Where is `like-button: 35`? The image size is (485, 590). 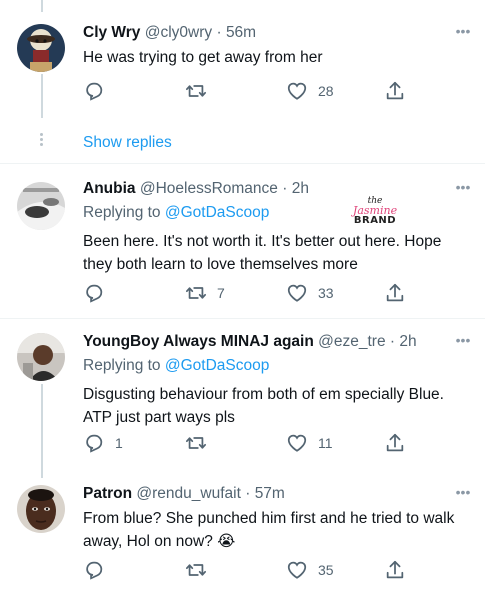 like-button: 35 is located at coordinates (310, 570).